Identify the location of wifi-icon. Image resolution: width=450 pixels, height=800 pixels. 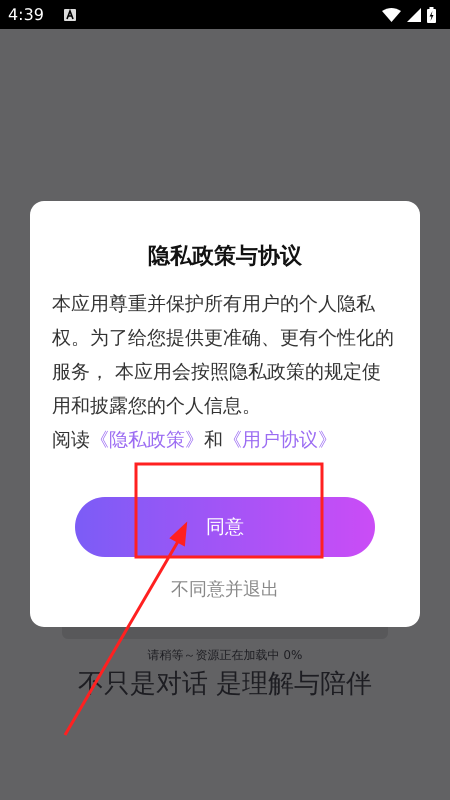
(391, 15).